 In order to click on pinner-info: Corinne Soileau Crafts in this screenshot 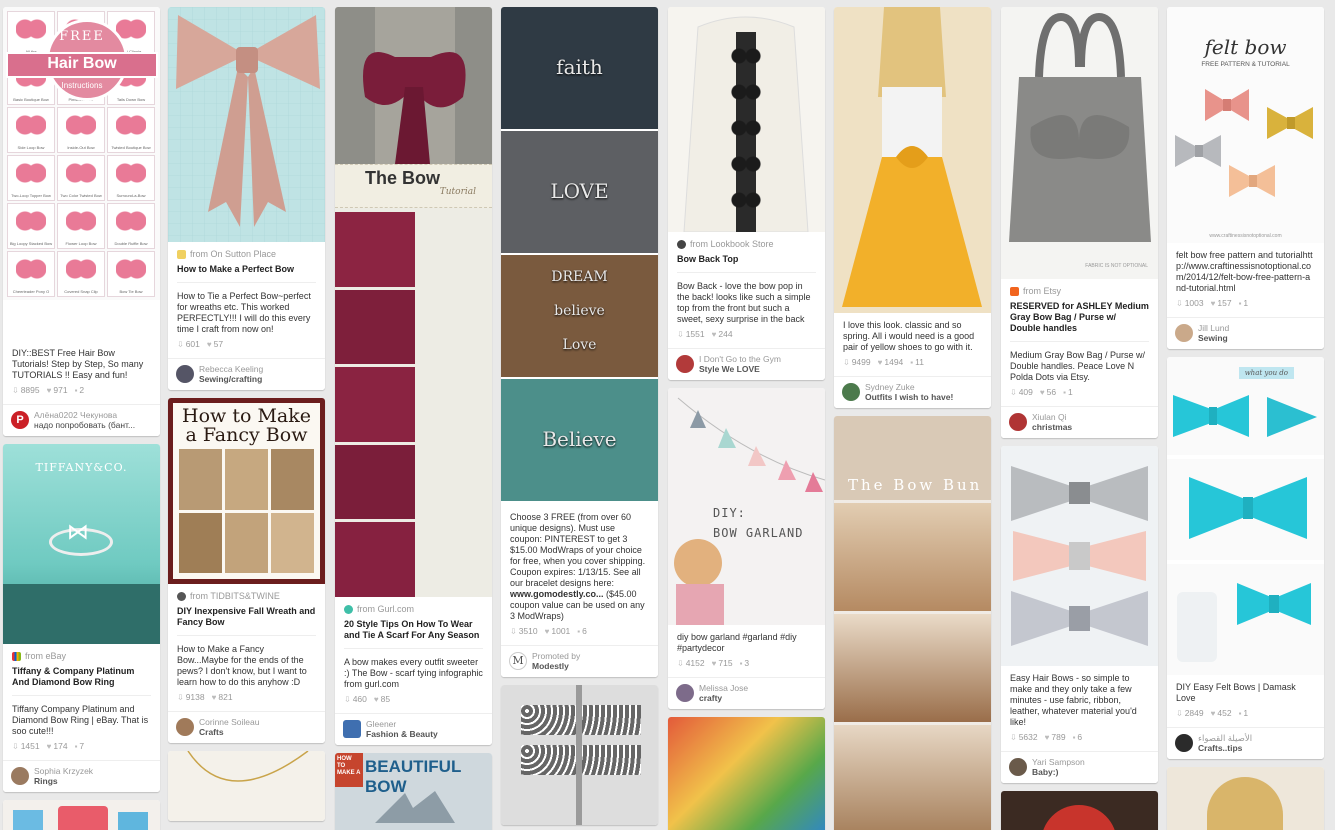, I will do `click(246, 727)`.